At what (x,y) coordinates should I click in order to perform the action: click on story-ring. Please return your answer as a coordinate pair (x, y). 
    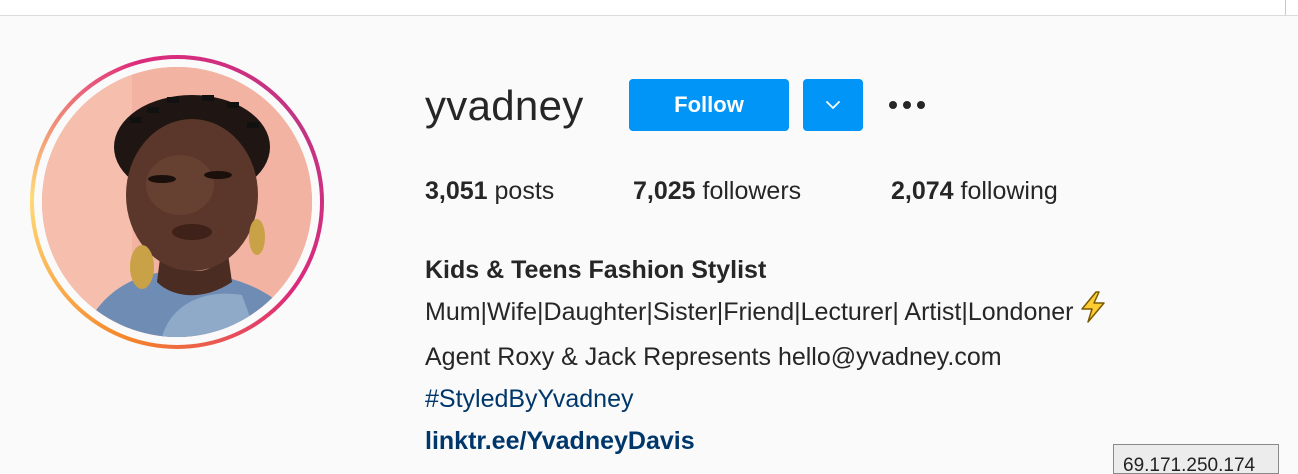
    Looking at the image, I should click on (177, 202).